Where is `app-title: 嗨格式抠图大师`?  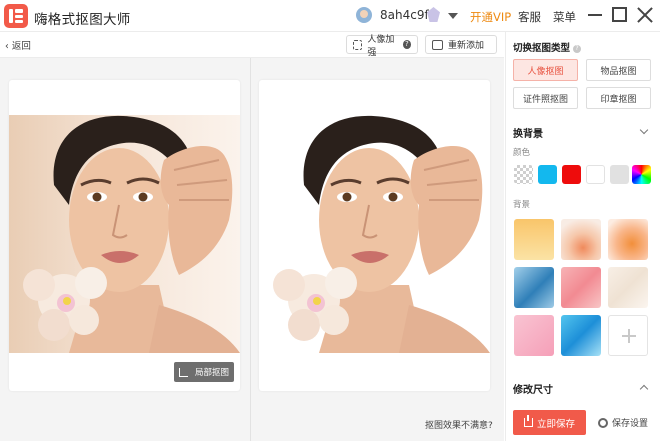
app-title: 嗨格式抠图大师 is located at coordinates (82, 20).